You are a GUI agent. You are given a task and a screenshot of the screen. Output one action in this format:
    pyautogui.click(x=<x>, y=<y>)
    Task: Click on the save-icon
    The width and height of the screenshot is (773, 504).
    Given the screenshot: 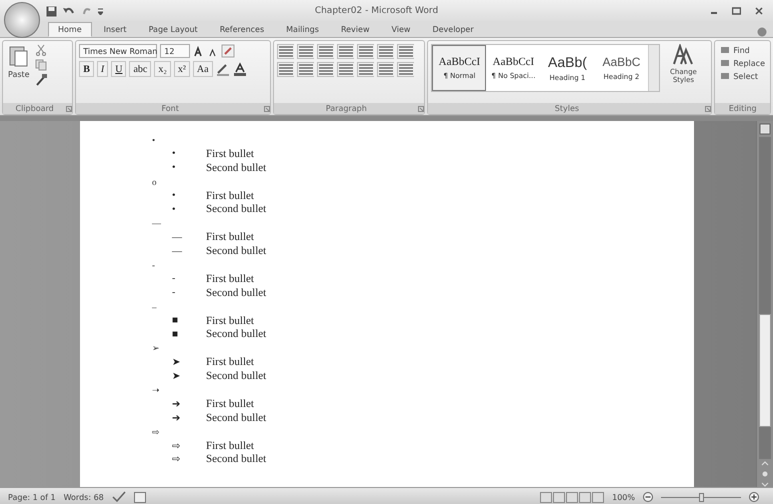 What is the action you would take?
    pyautogui.click(x=51, y=11)
    